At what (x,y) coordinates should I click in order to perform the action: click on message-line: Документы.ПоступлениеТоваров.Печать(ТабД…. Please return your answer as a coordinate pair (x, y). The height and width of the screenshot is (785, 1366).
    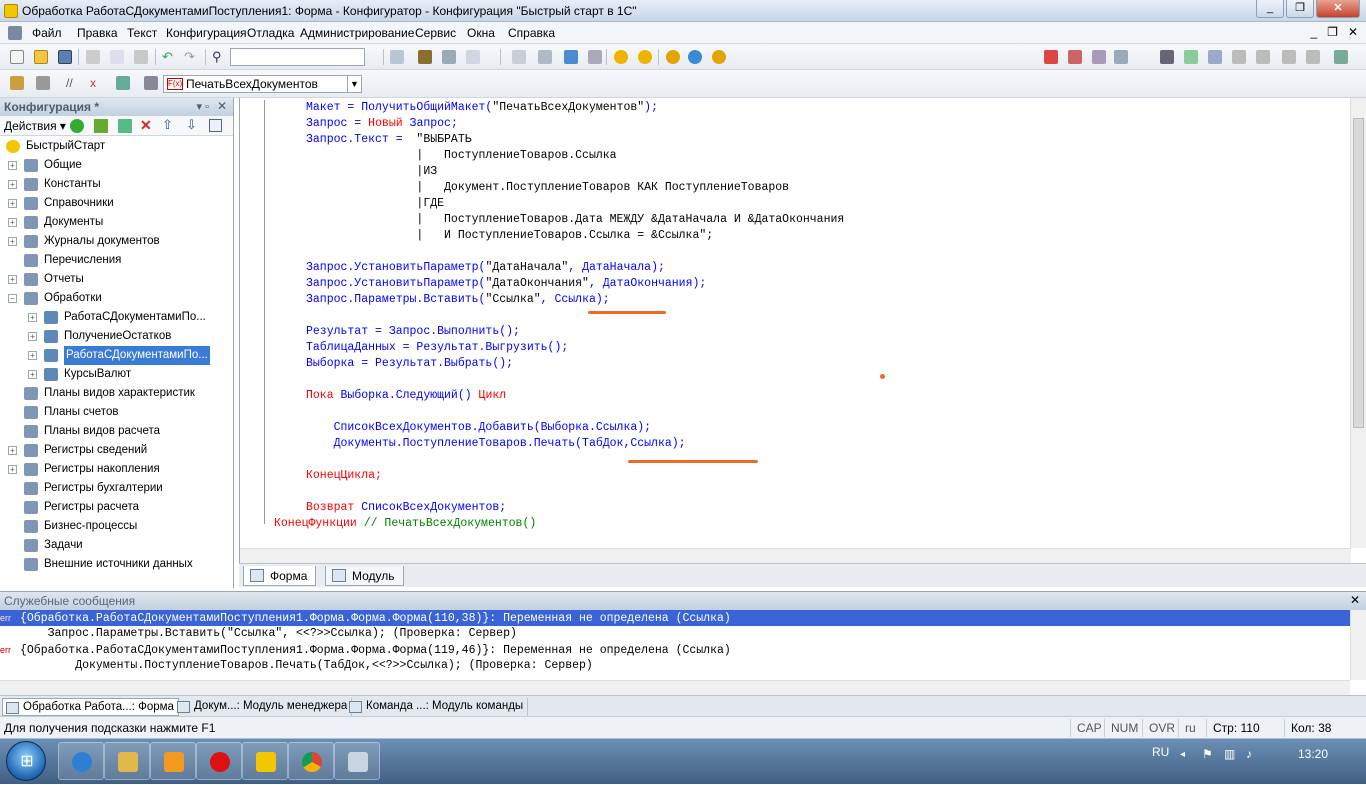
    Looking at the image, I should click on (675, 666).